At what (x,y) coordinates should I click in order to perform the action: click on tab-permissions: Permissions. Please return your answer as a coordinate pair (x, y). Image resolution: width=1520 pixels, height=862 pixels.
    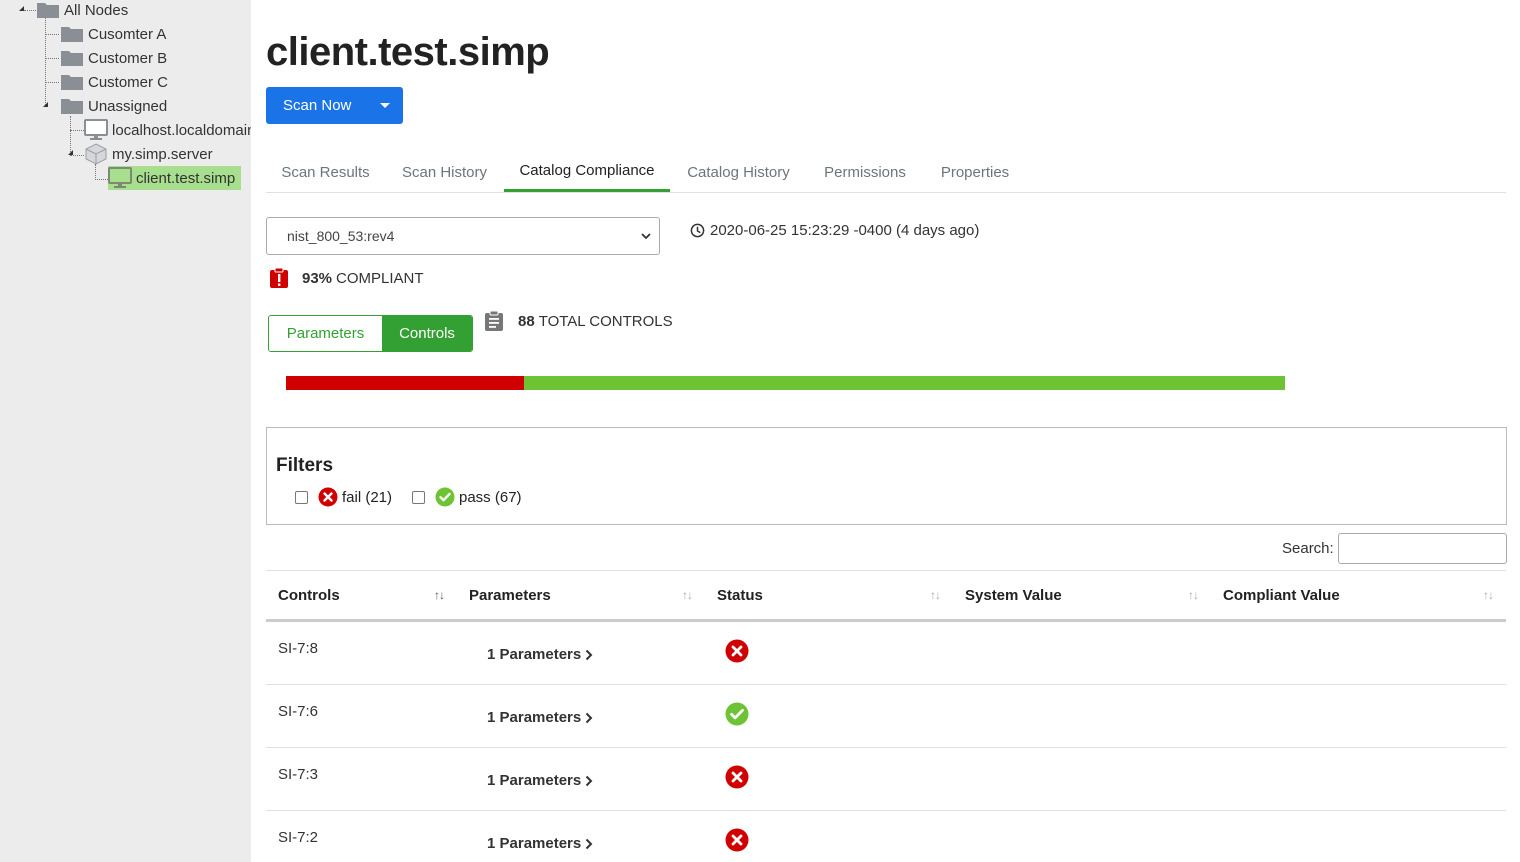
    Looking at the image, I should click on (865, 172).